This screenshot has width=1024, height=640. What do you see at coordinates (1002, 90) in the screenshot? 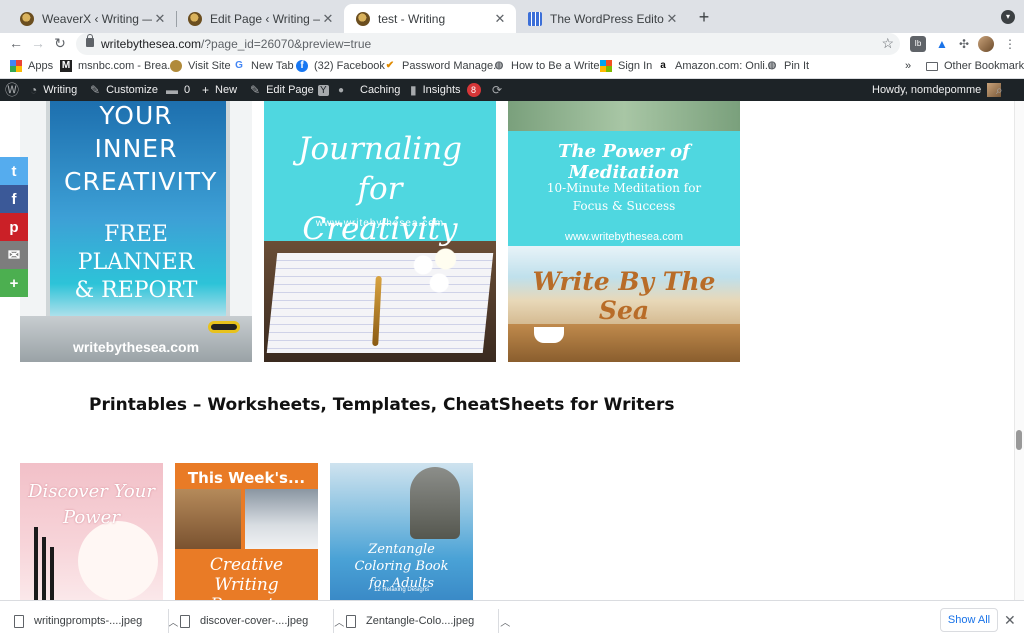
I see `admin-search: ⌕` at bounding box center [1002, 90].